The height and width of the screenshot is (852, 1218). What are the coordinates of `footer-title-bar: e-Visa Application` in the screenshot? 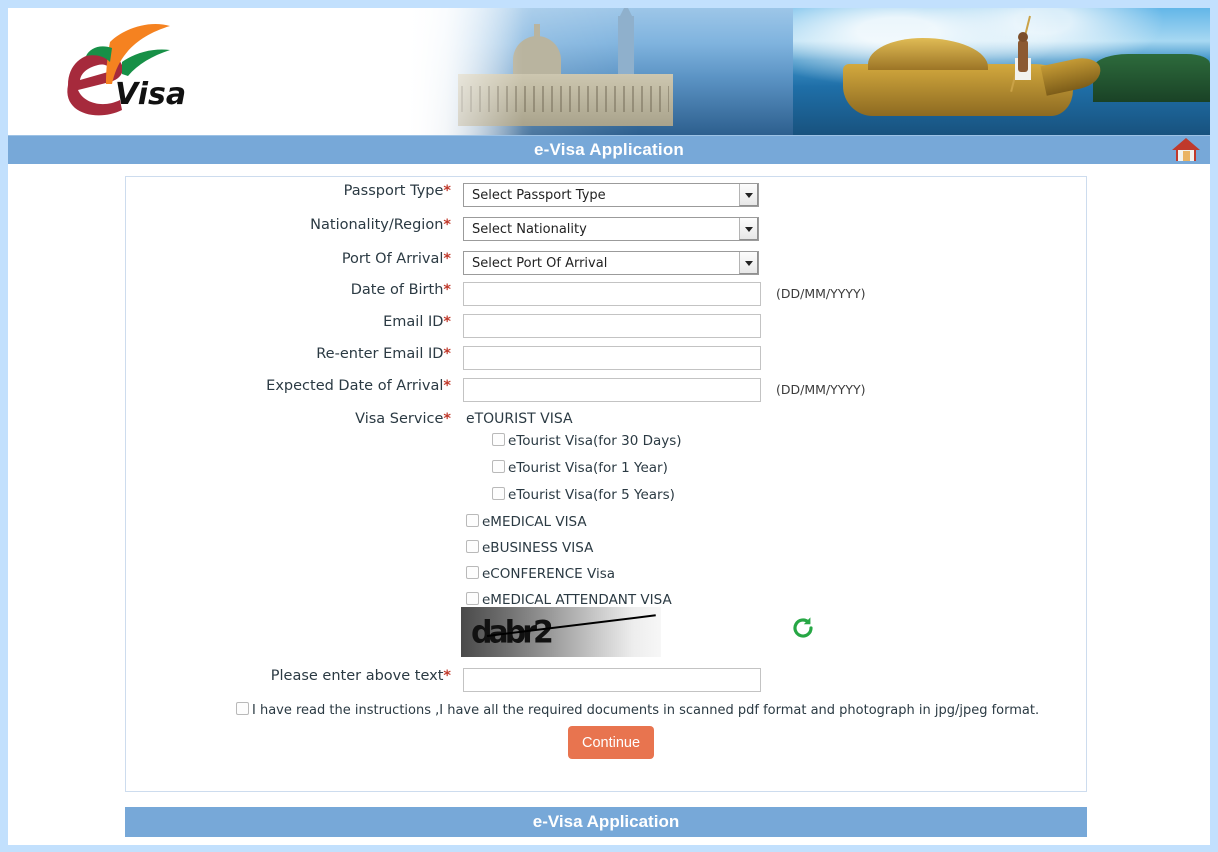 It's located at (606, 822).